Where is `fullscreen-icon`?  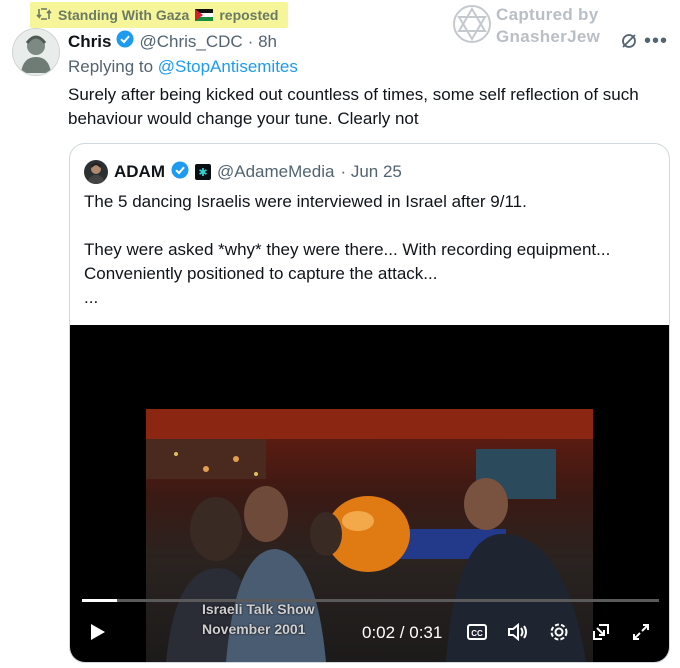 fullscreen-icon is located at coordinates (641, 634).